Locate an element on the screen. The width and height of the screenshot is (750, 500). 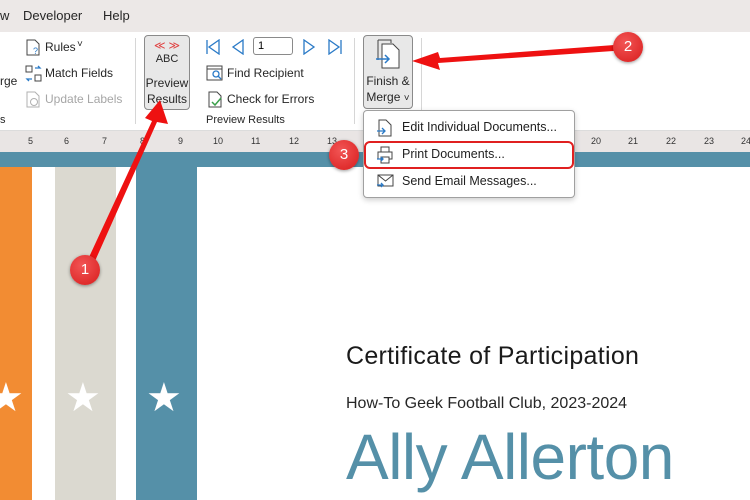
ruler-tick: 6 is located at coordinates (67, 141).